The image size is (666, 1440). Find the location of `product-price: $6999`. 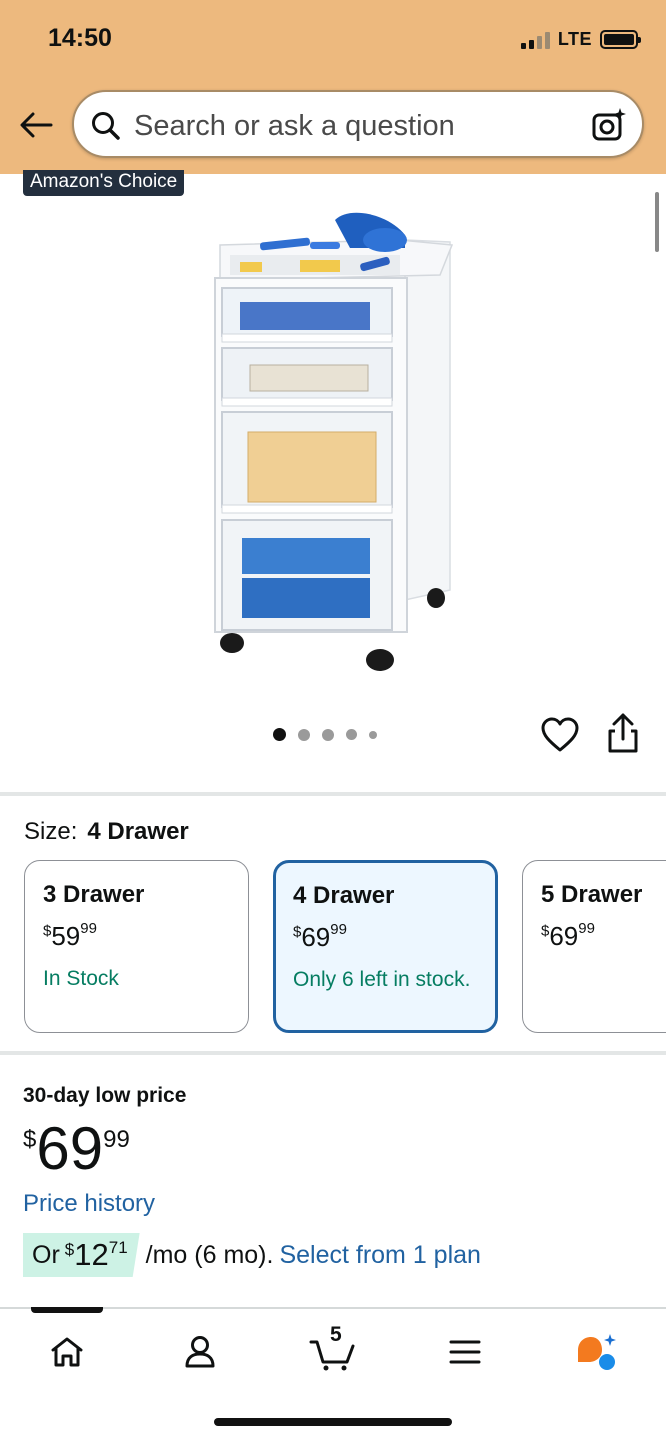

product-price: $6999 is located at coordinates (76, 1148).